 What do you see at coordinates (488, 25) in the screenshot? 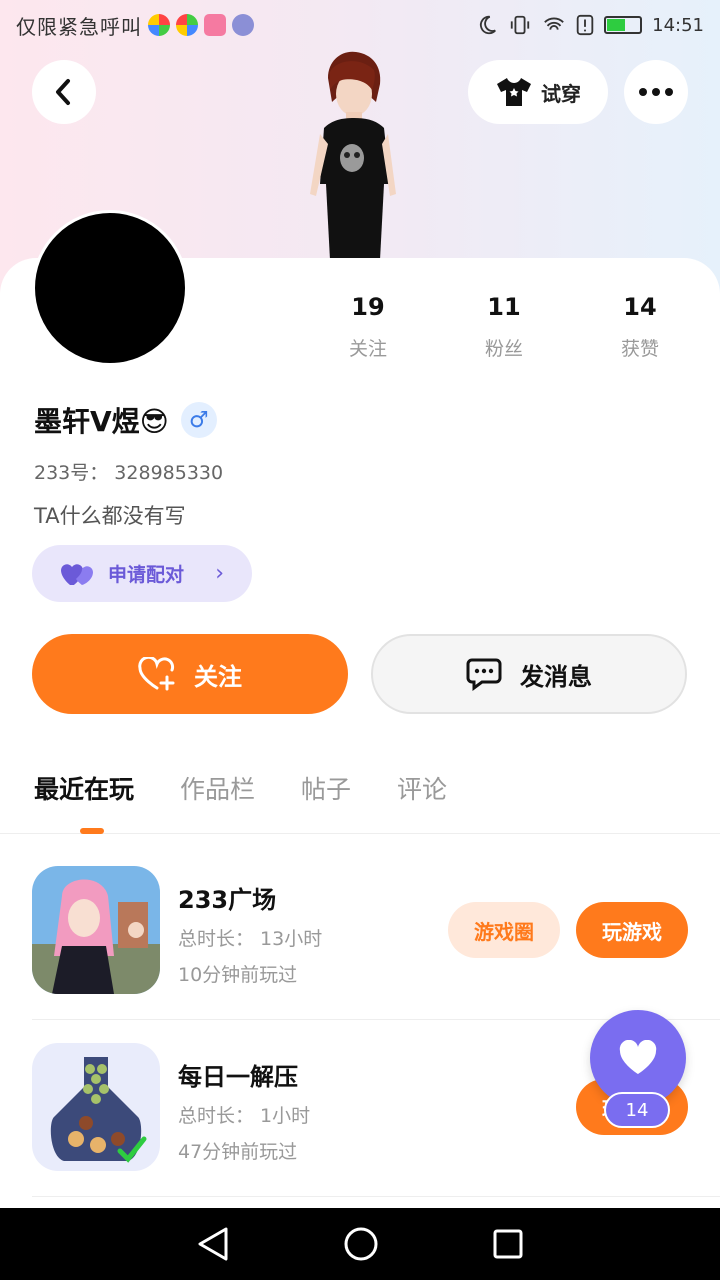
I see `moon-icon` at bounding box center [488, 25].